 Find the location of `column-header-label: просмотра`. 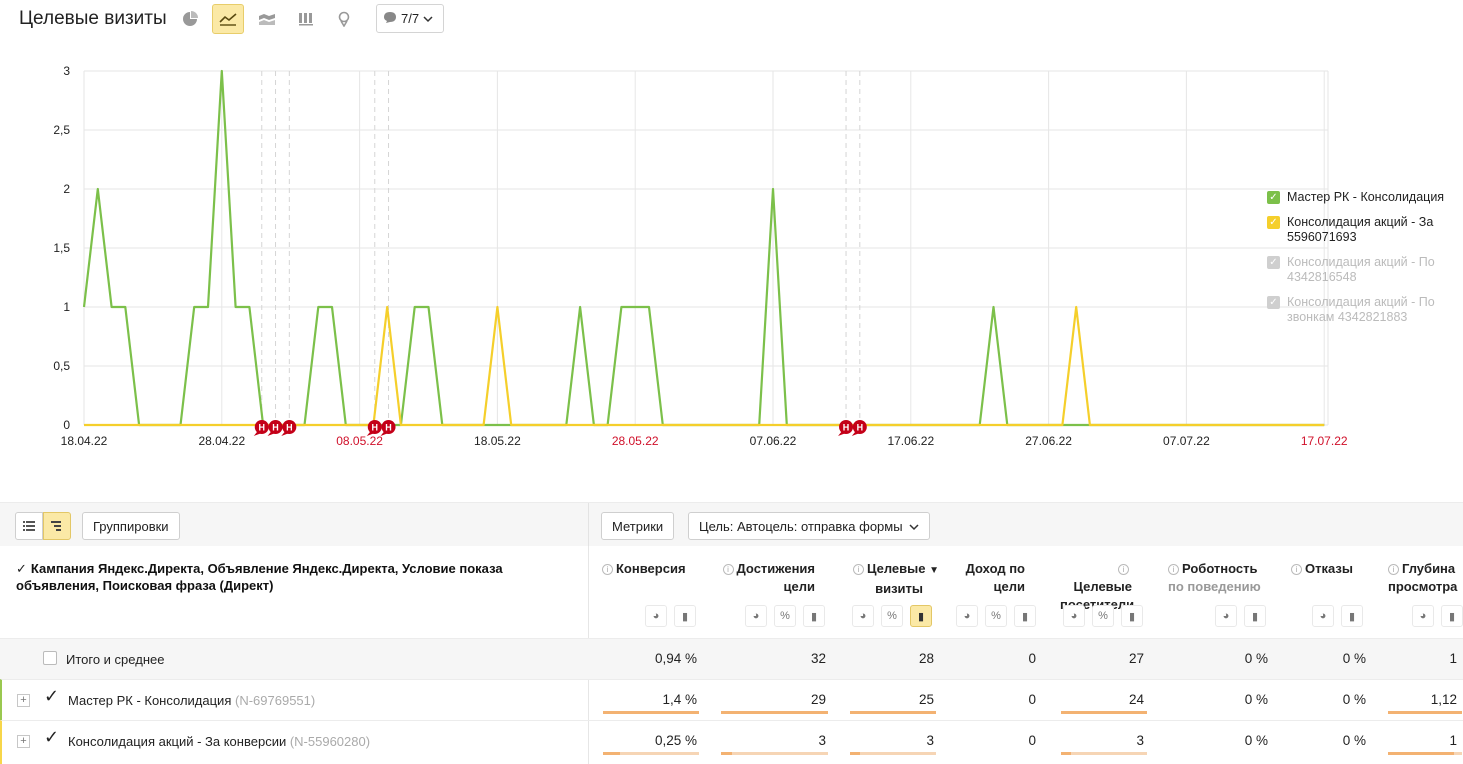

column-header-label: просмотра is located at coordinates (1423, 586).